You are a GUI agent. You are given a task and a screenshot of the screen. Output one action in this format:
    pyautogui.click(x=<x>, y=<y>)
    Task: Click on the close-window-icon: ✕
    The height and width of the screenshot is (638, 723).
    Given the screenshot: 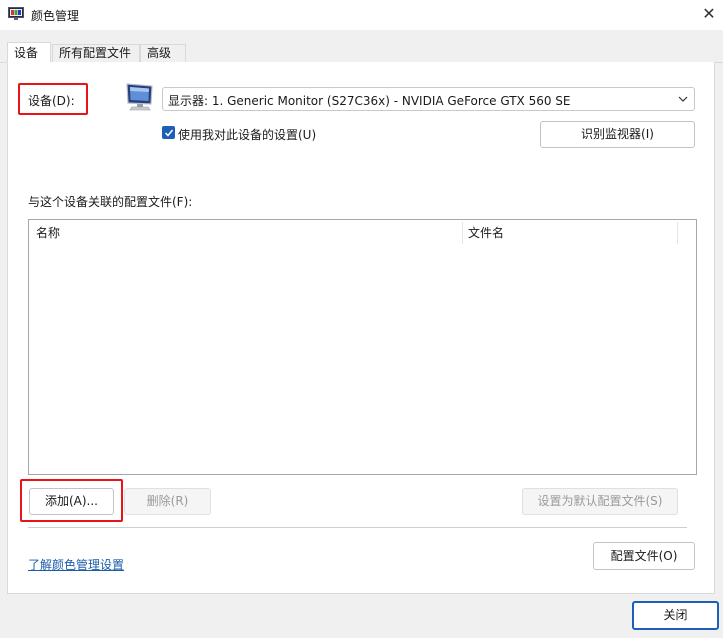 What is the action you would take?
    pyautogui.click(x=709, y=14)
    